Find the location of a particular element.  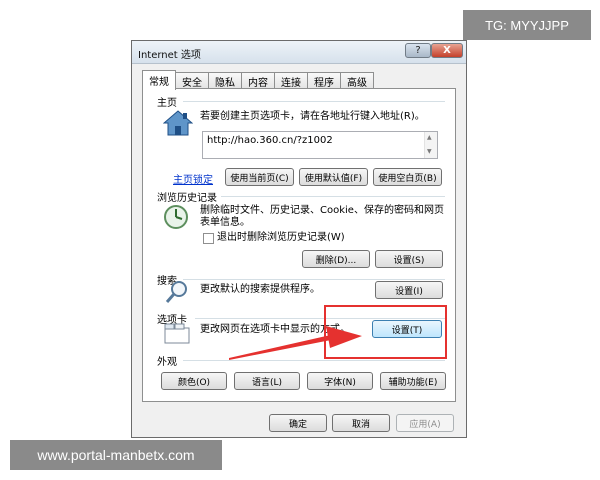

red-arrow-annotation is located at coordinates (295, 343).